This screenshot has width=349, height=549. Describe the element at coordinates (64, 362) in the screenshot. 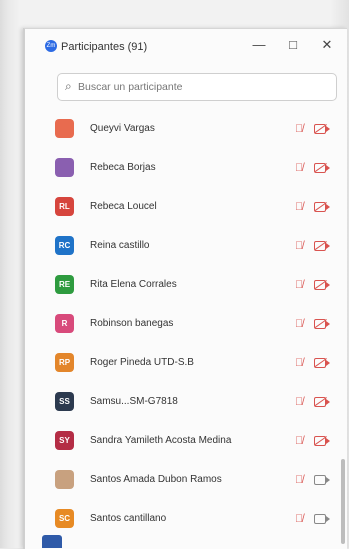

I see `participant-avatar: RP` at that location.